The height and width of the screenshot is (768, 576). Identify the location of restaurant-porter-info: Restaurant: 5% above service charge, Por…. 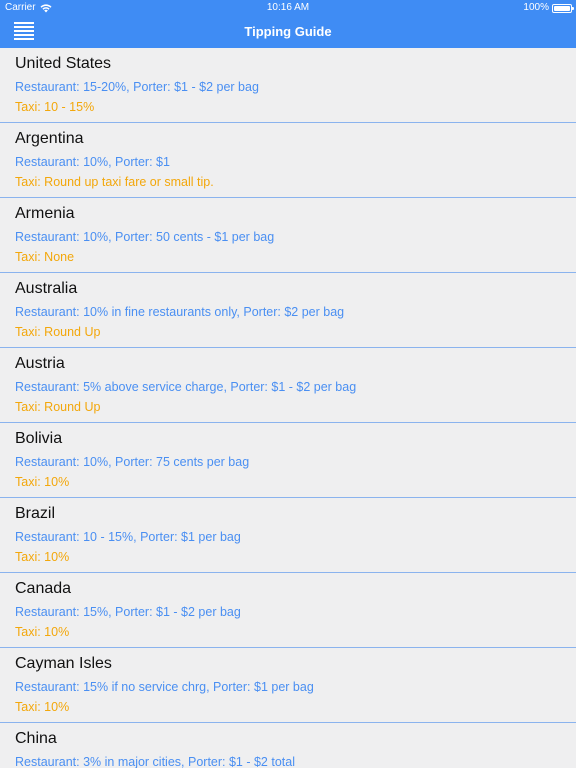
(186, 387).